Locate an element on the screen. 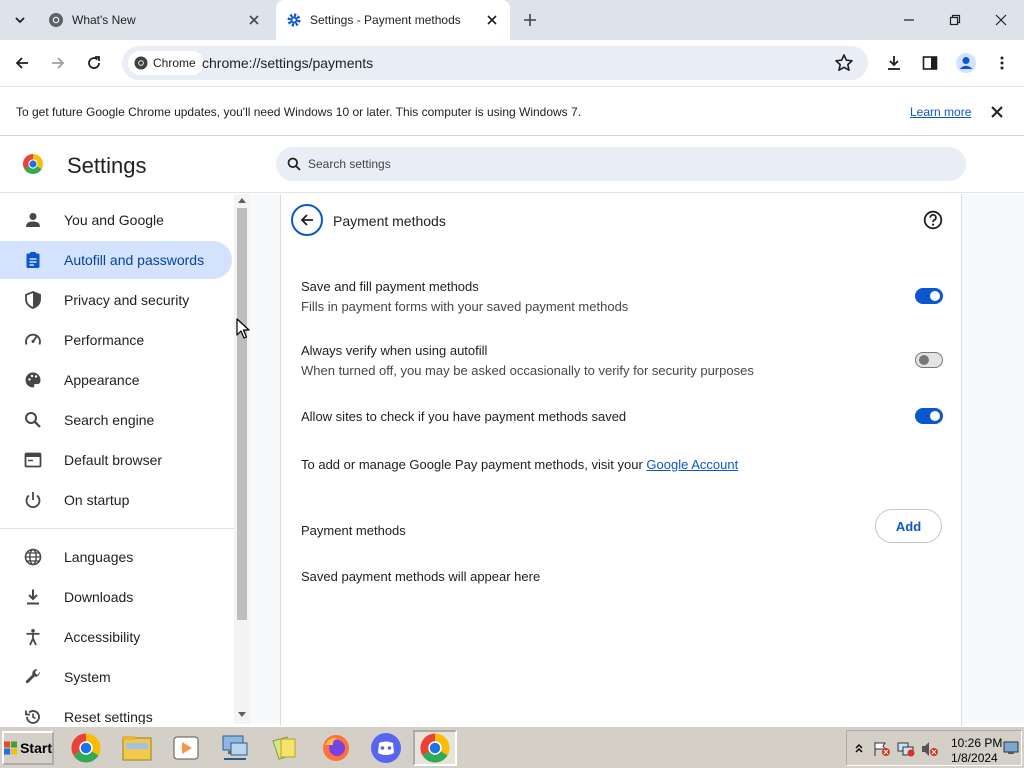  discord-icon is located at coordinates (386, 748).